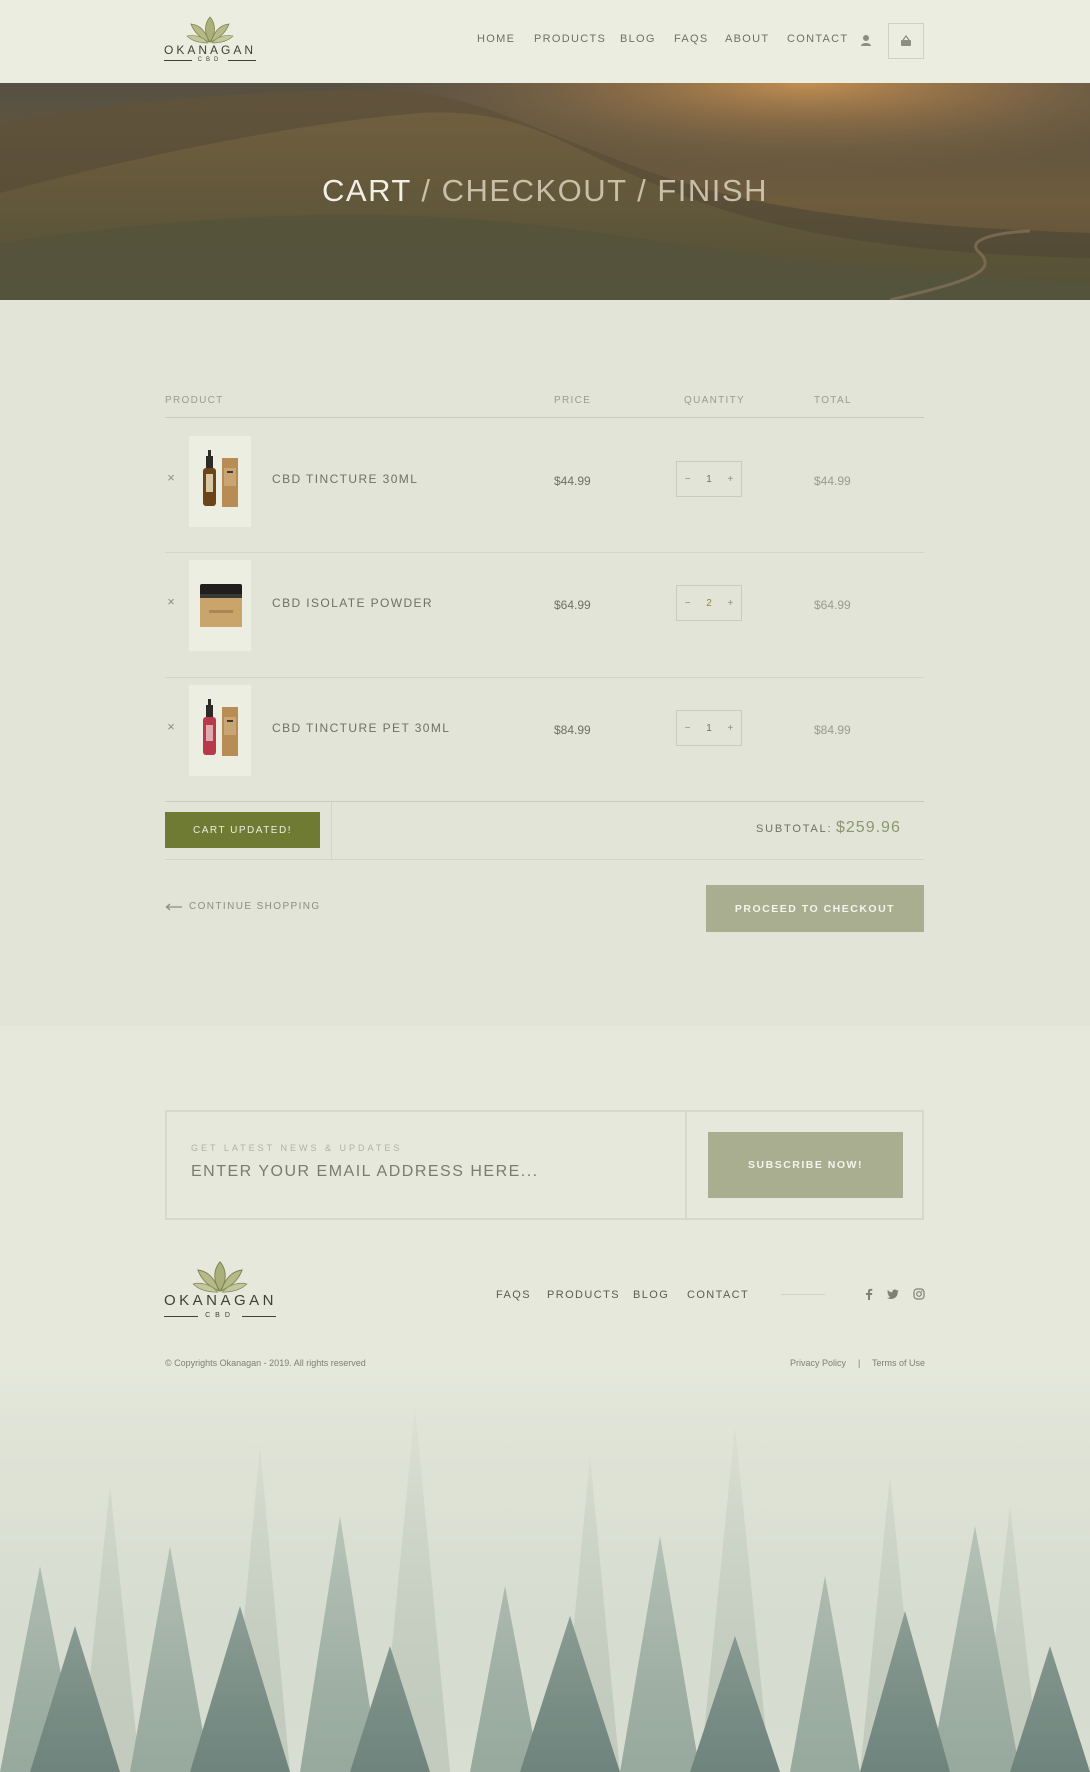  I want to click on footer-nav-faqs: FAQS, so click(513, 1295).